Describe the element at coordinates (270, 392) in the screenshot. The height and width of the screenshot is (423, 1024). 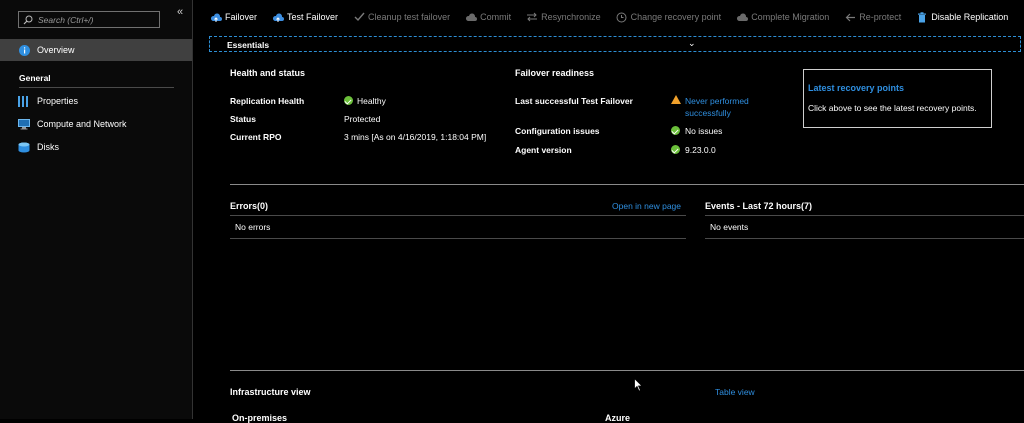
I see `infrastructure-view-heading: Infrastructure view` at that location.